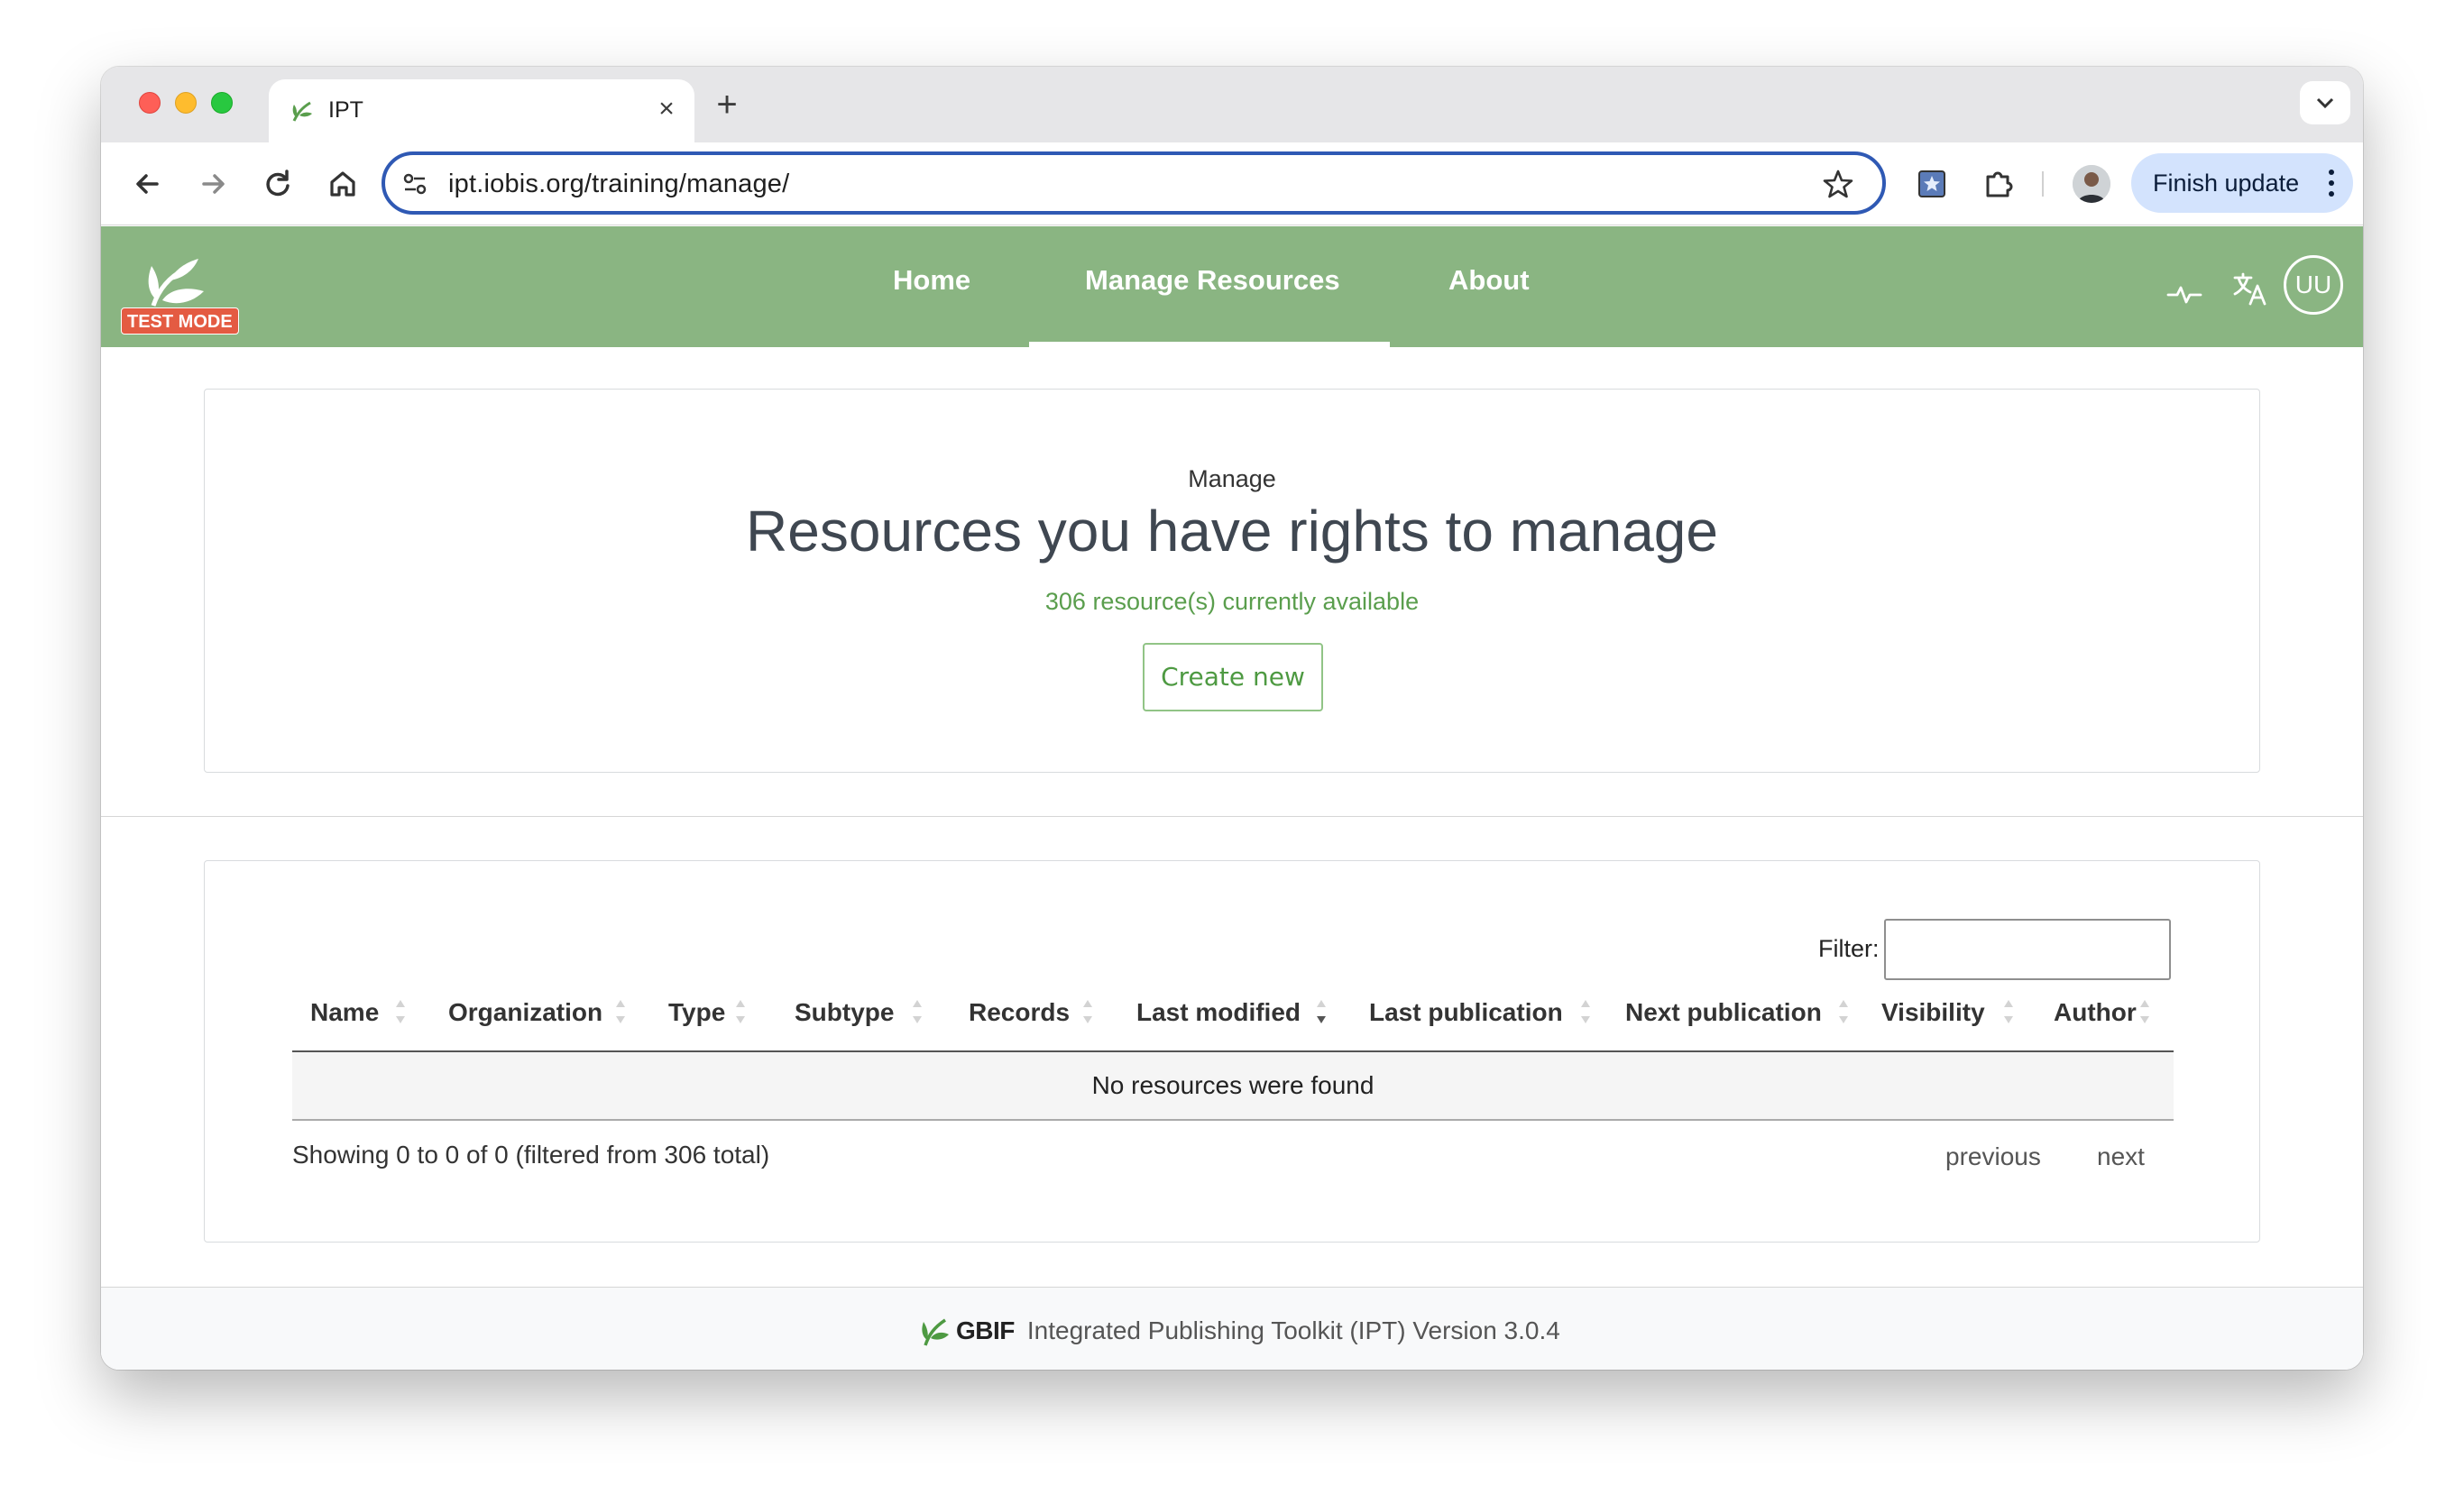 This screenshot has width=2464, height=1504. I want to click on chevron-down-icon, so click(2325, 103).